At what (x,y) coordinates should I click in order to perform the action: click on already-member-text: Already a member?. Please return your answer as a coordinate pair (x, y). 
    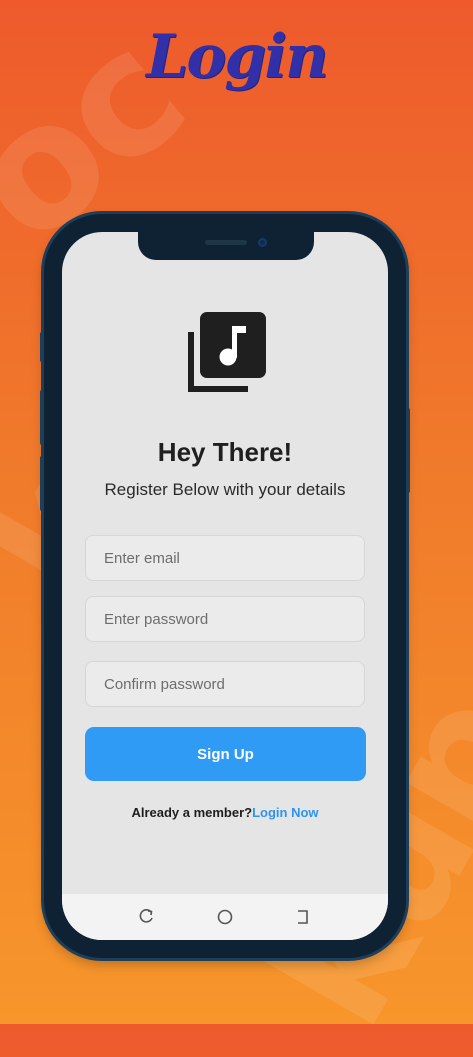
    Looking at the image, I should click on (192, 812).